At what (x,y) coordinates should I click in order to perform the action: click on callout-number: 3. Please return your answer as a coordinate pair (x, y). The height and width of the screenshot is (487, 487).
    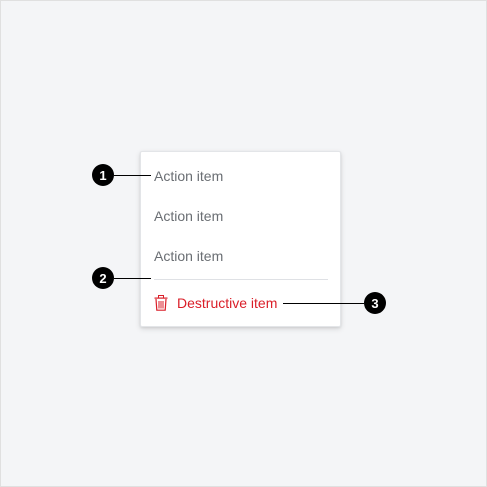
    Looking at the image, I should click on (375, 303).